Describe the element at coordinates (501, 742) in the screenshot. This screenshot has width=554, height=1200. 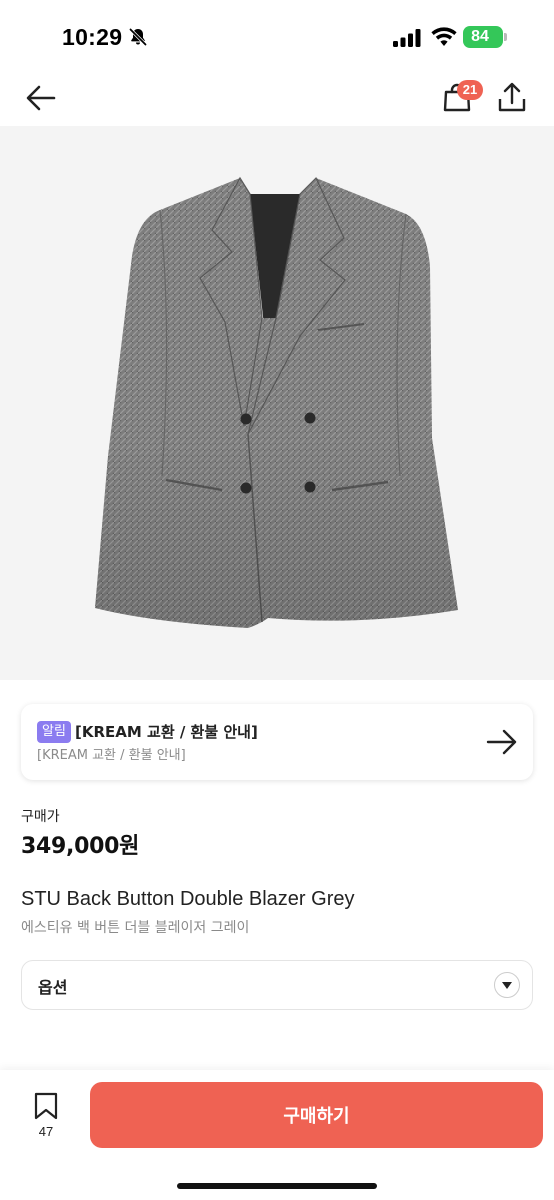
I see `arrow-right-icon` at that location.